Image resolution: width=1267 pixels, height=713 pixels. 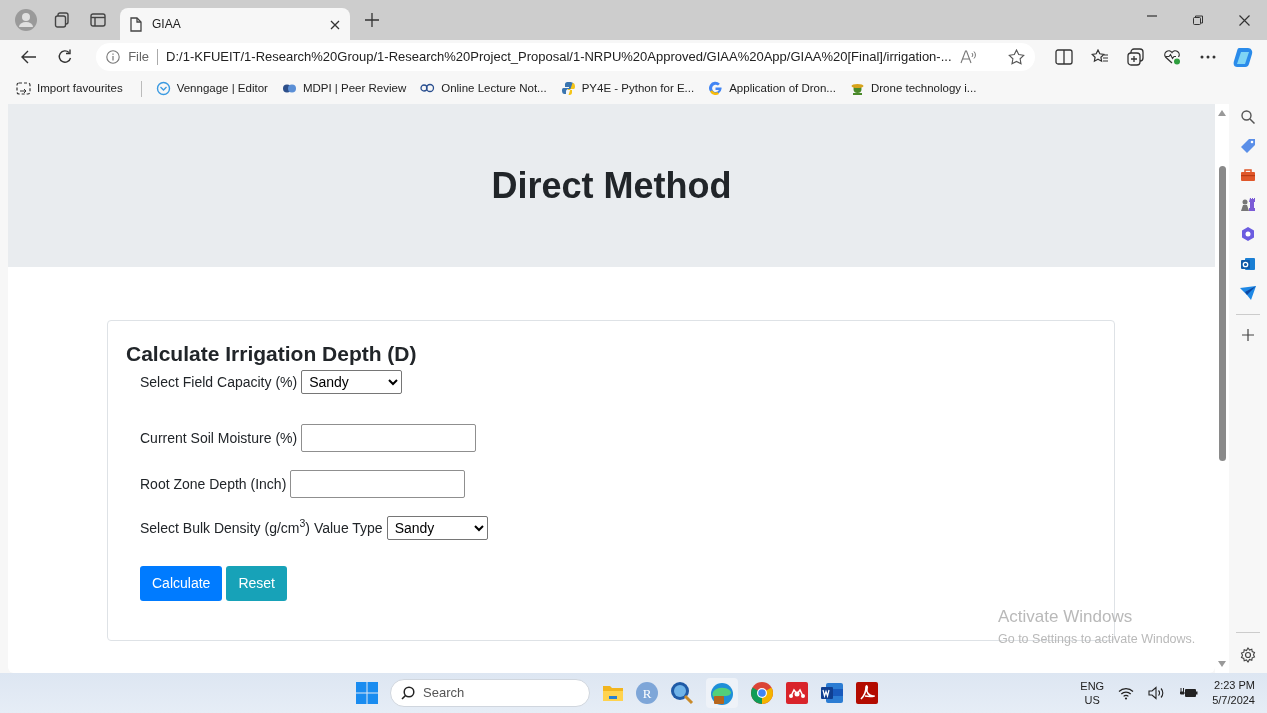 What do you see at coordinates (1207, 56) in the screenshot?
I see `more-icon` at bounding box center [1207, 56].